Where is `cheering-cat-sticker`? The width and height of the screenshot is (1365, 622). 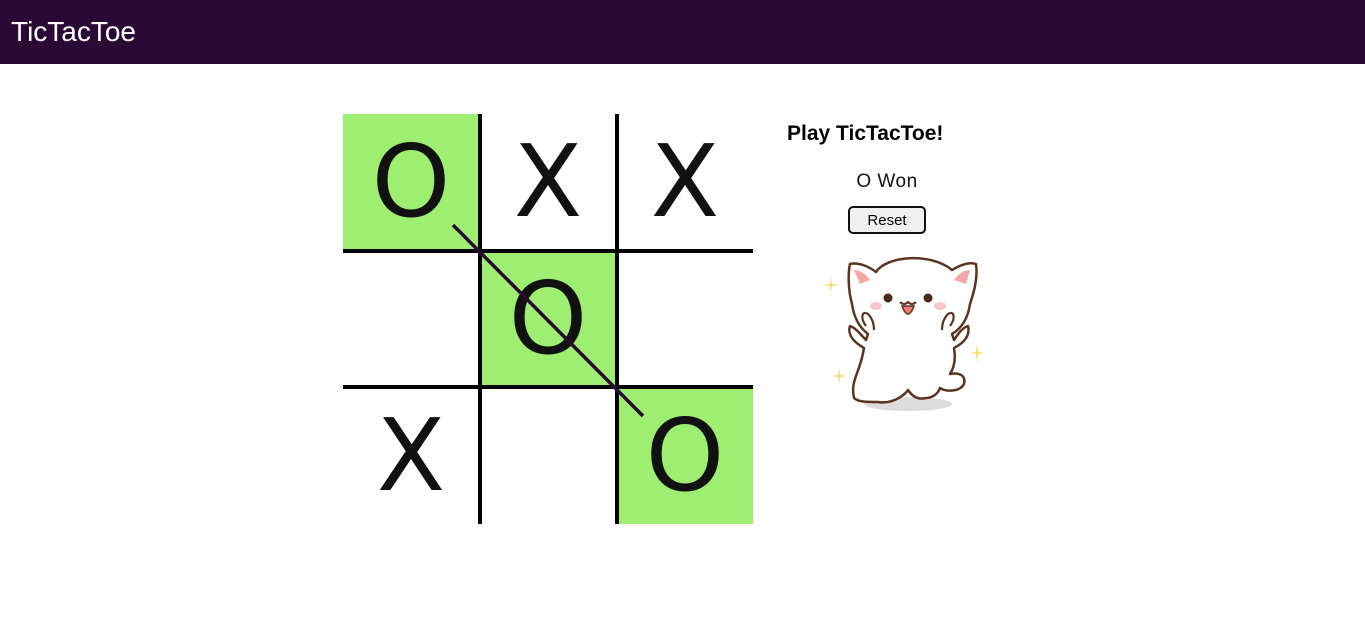
cheering-cat-sticker is located at coordinates (904, 334).